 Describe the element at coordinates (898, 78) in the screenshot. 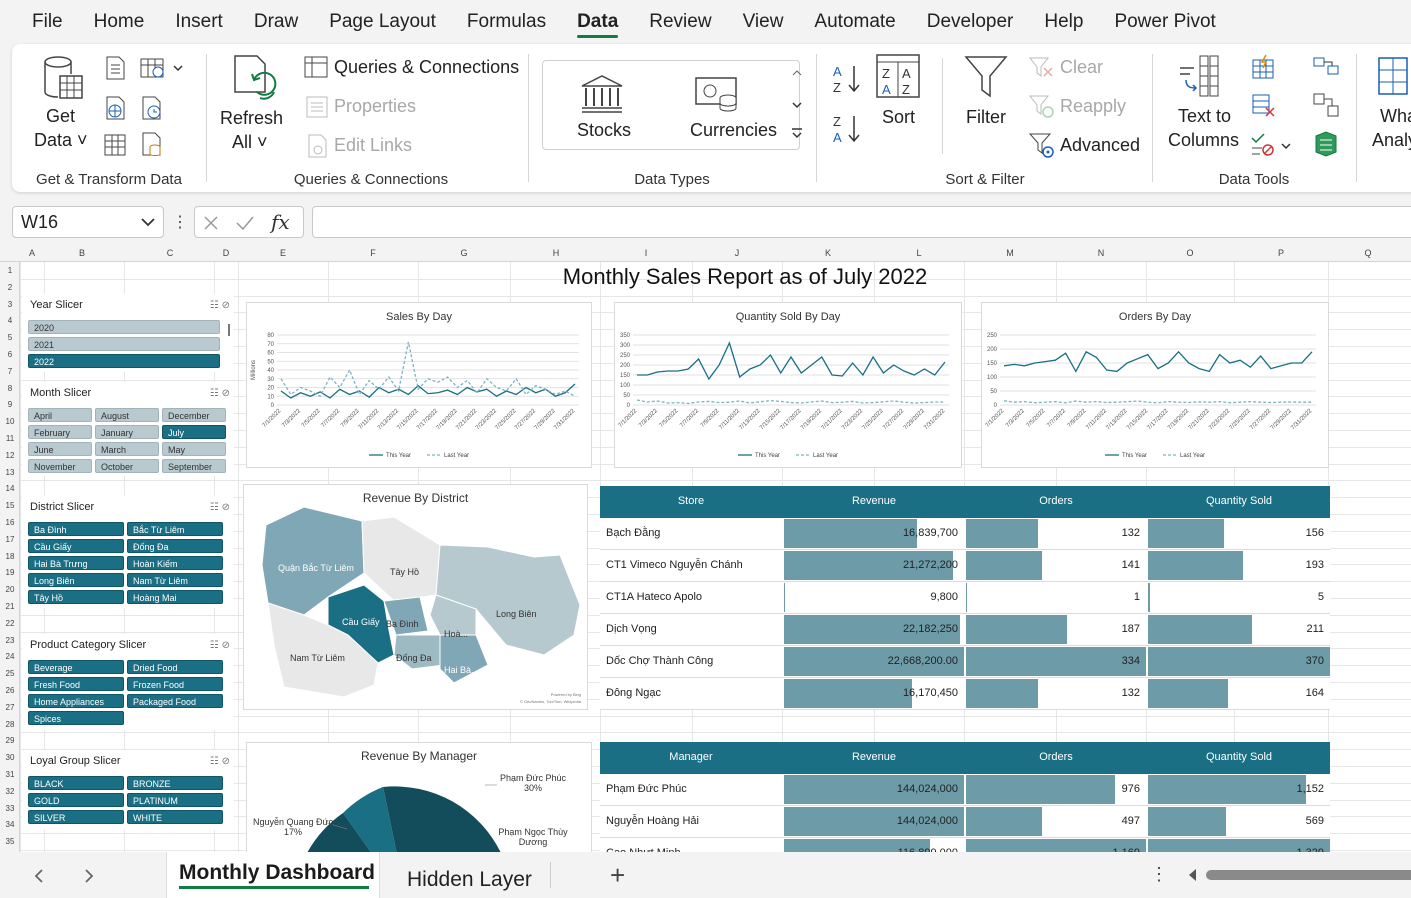

I see `sort-icon: ZAAZ` at that location.